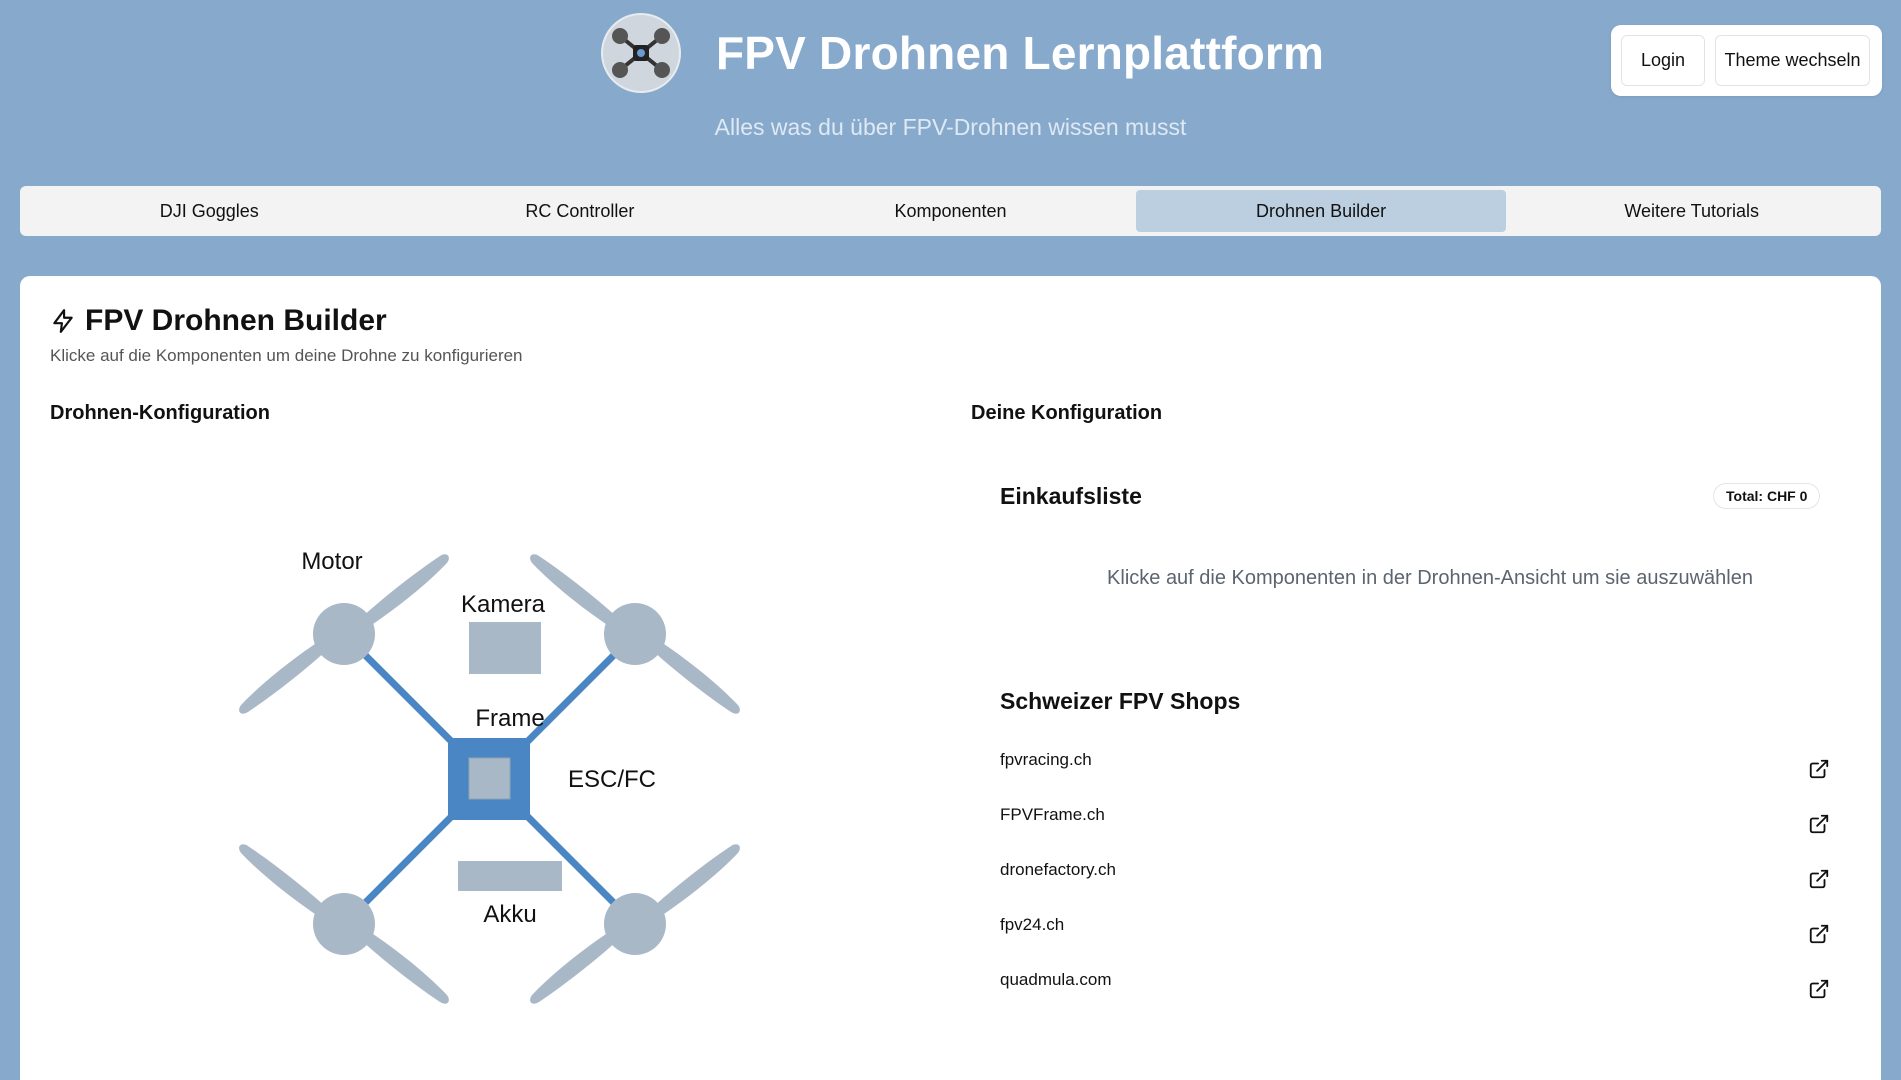 The image size is (1901, 1080). Describe the element at coordinates (1691, 211) in the screenshot. I see `tab-weitere-tutorials: Weitere Tutorials` at that location.